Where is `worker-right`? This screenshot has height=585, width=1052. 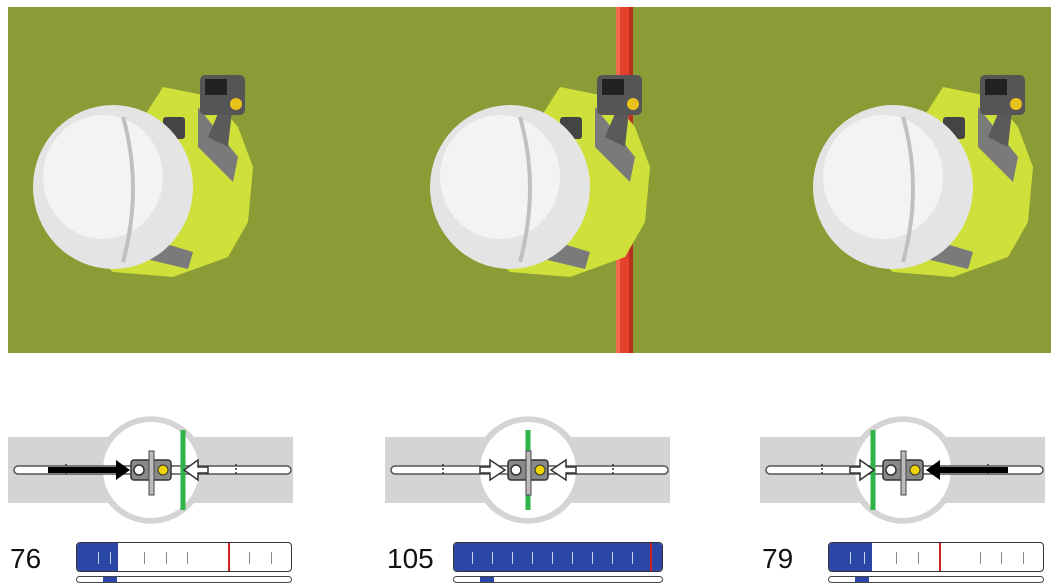
worker-right is located at coordinates (923, 180).